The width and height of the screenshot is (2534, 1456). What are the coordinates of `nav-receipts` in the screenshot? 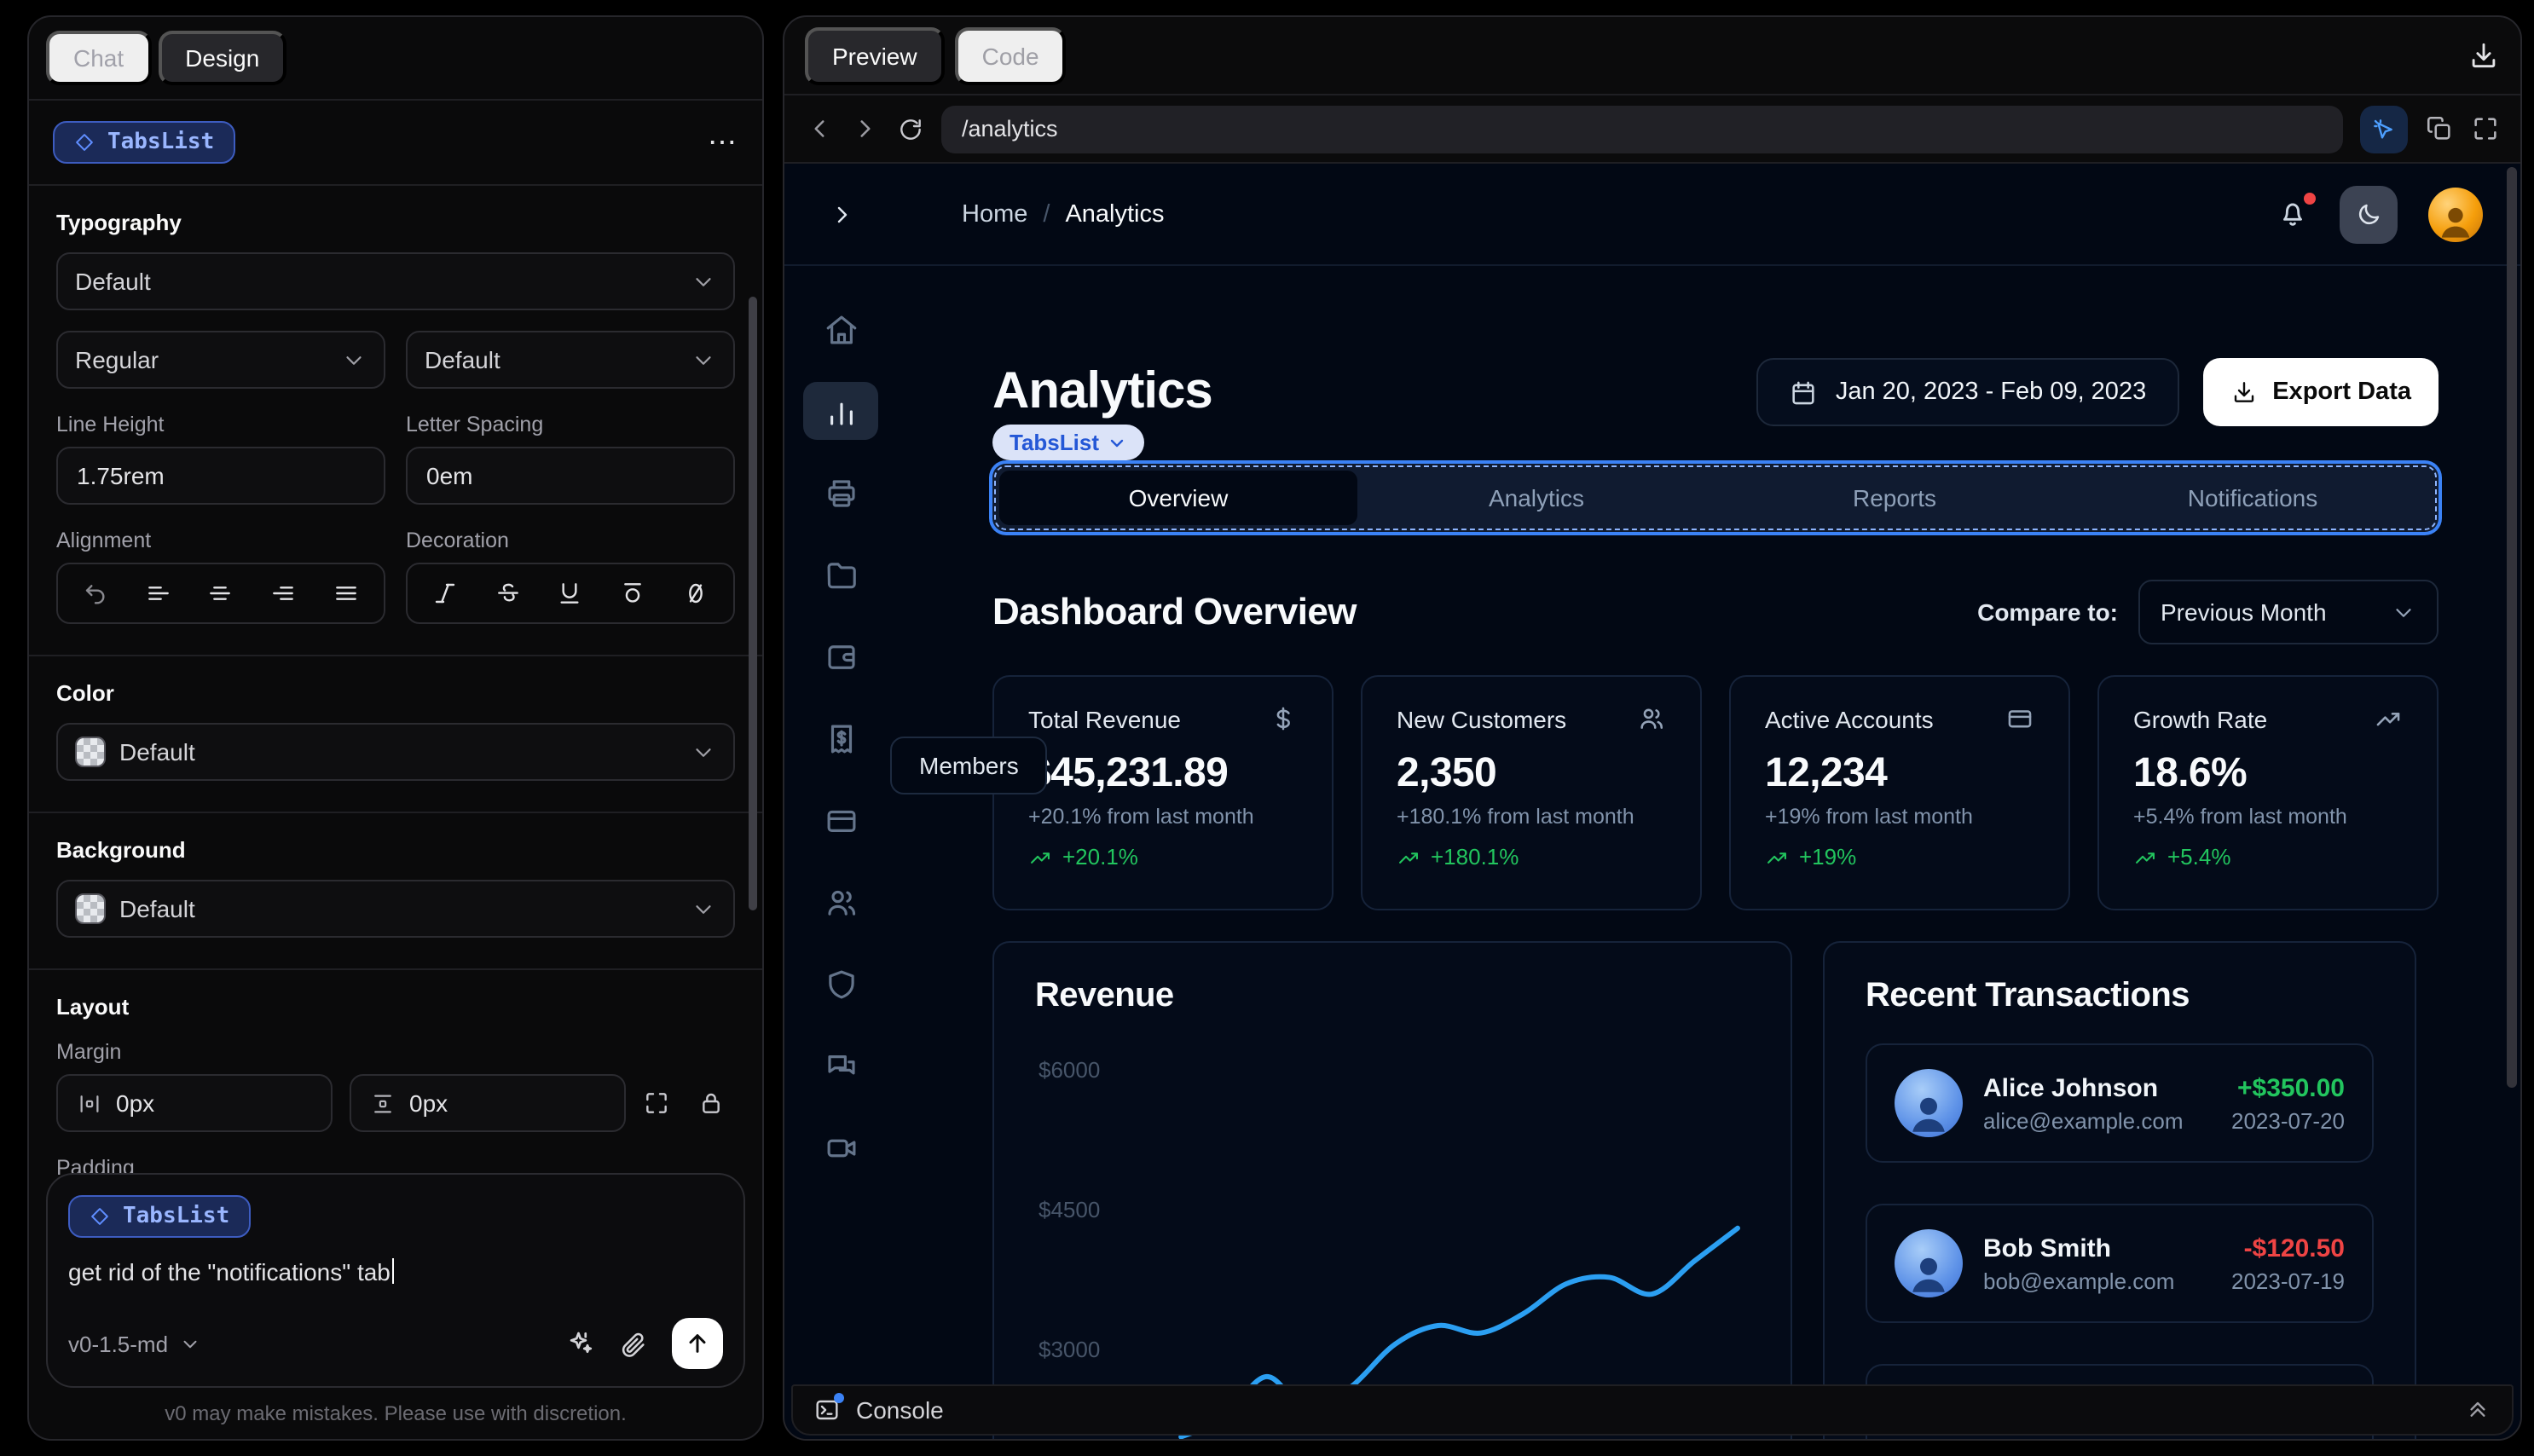 It's located at (840, 738).